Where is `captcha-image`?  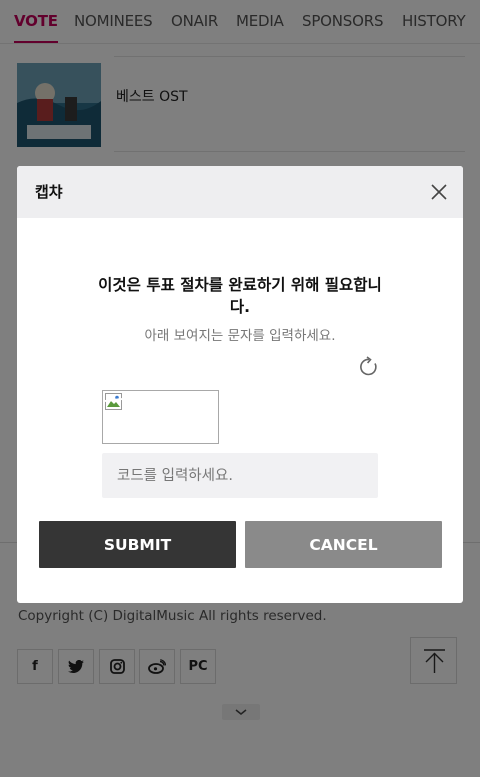 captcha-image is located at coordinates (160, 417).